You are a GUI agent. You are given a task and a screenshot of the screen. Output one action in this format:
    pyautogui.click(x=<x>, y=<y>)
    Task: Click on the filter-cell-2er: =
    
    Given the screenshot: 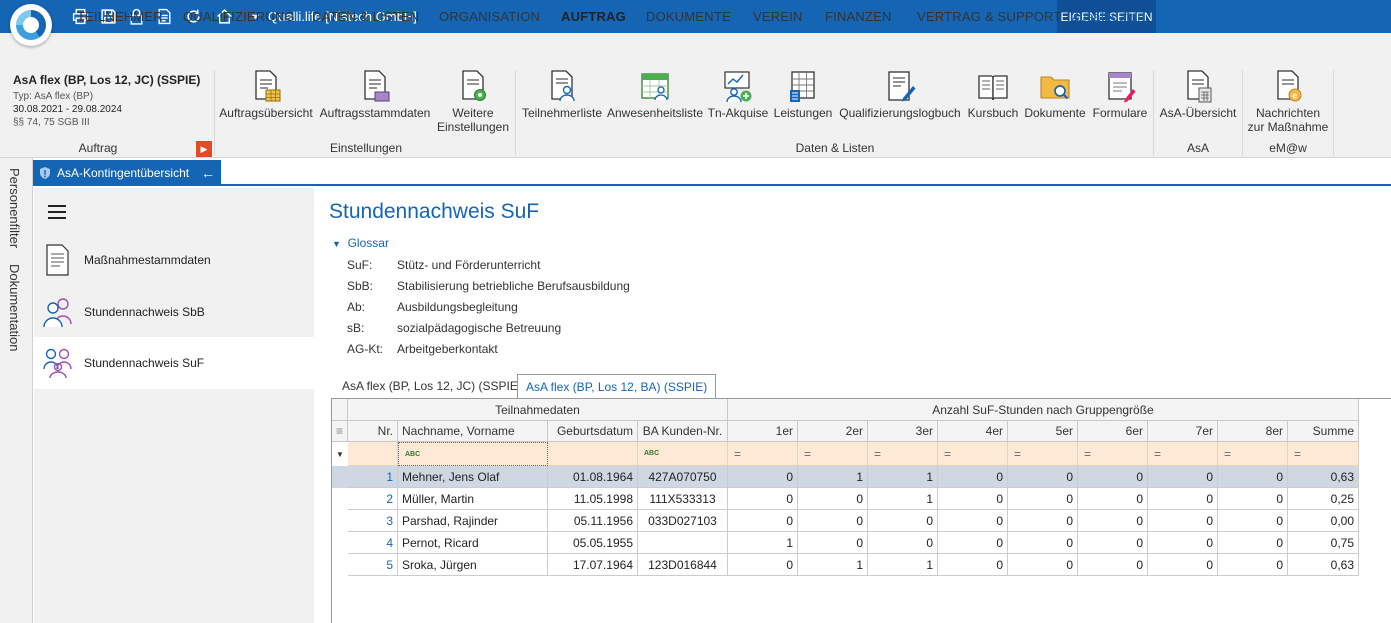 What is the action you would take?
    pyautogui.click(x=833, y=454)
    